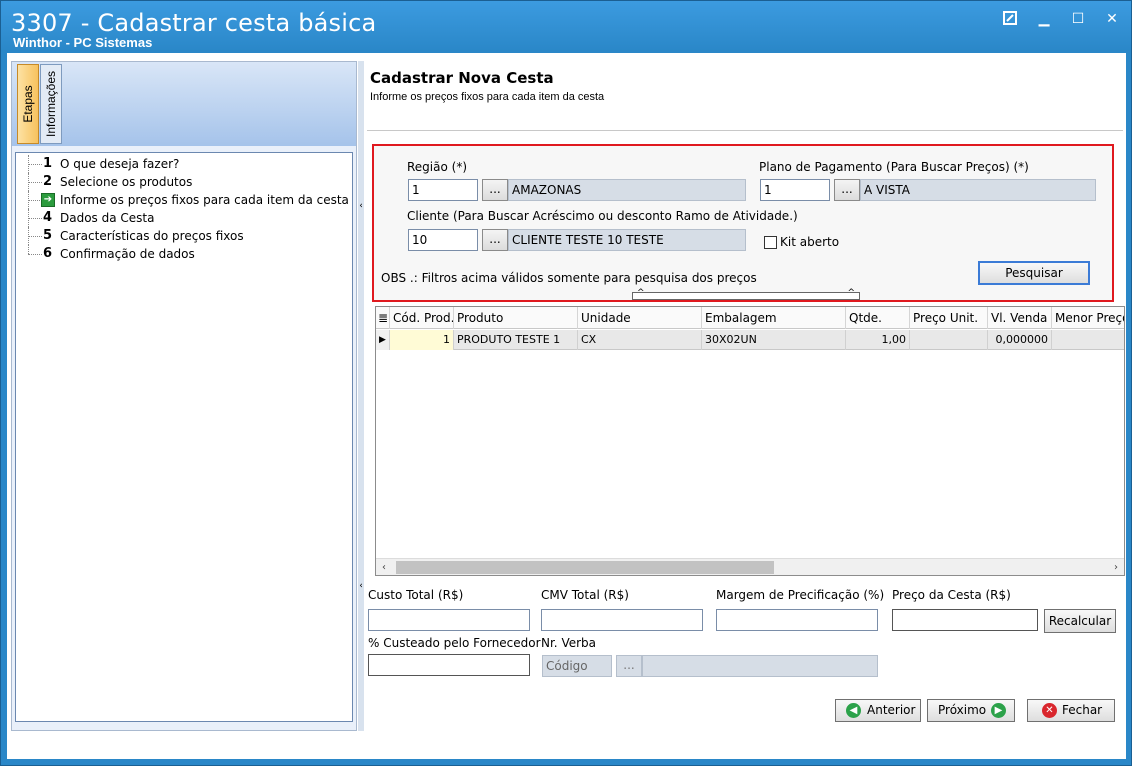 The image size is (1132, 766). I want to click on tab-etapas: Etapas, so click(28, 104).